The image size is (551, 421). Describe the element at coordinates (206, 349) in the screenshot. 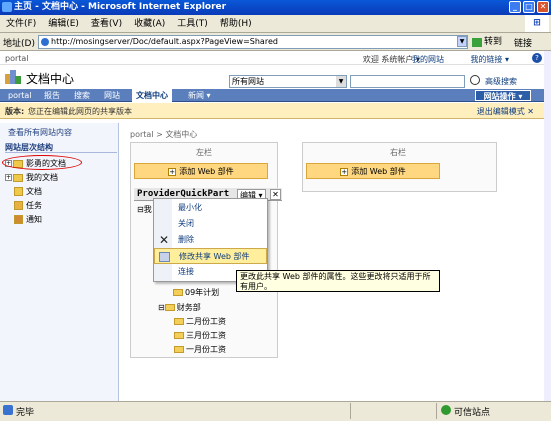

I see `tree-item-label: 一月份工资` at that location.